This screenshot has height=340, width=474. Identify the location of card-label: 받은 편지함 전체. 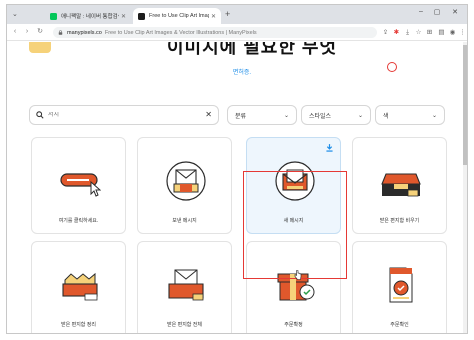
(184, 325).